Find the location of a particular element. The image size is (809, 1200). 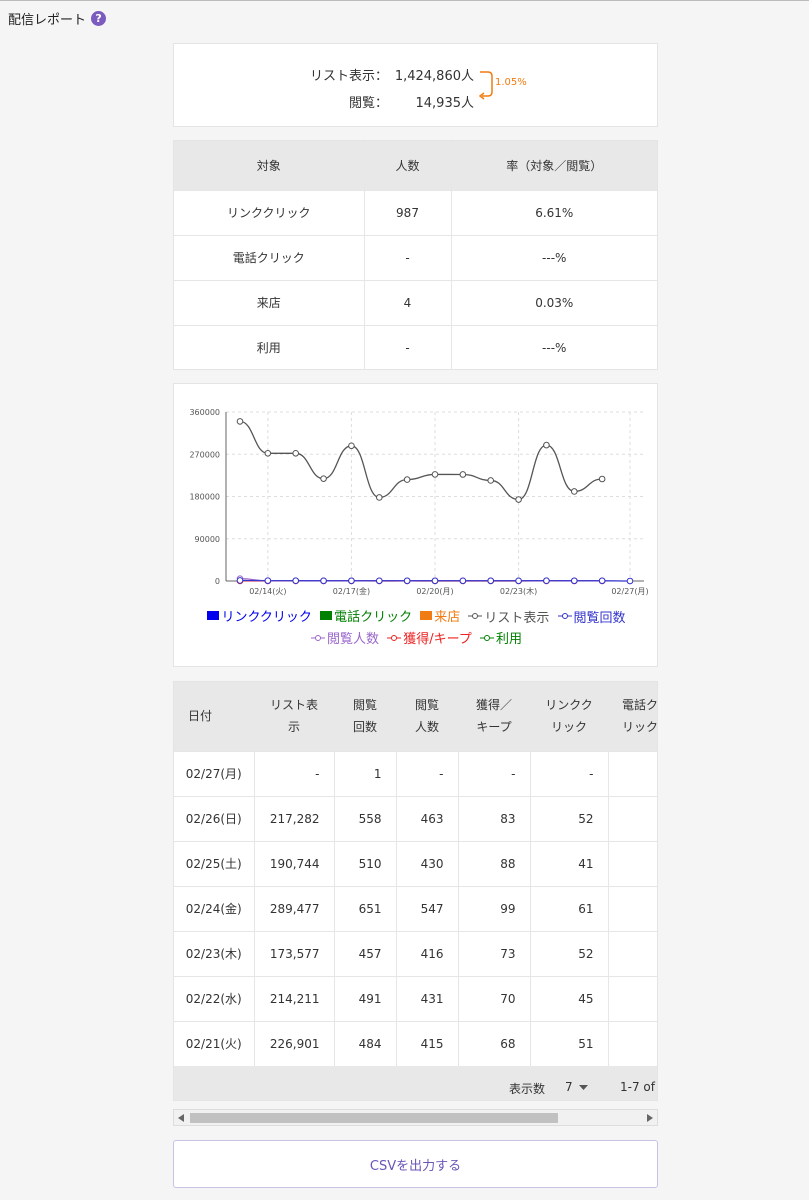

table-row: 利用 - ---% is located at coordinates (415, 347).